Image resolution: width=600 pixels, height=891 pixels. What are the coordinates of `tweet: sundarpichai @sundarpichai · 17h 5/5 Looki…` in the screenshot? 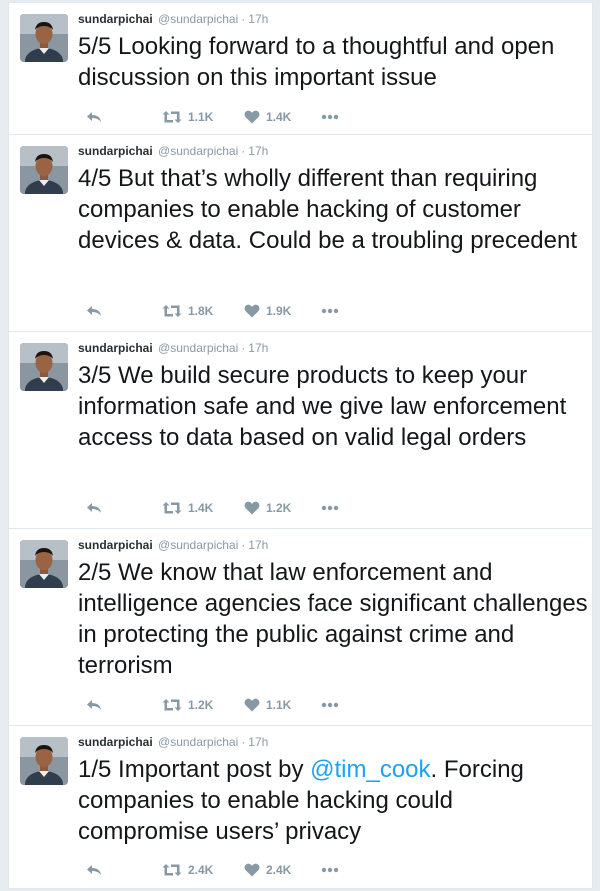 It's located at (300, 68).